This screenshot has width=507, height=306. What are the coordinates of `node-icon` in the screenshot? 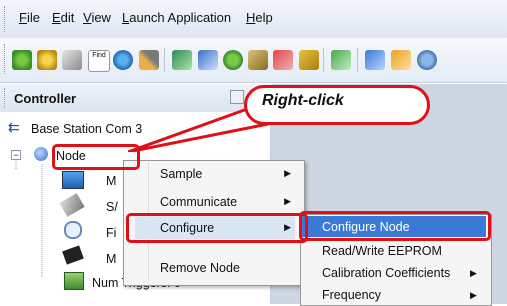 It's located at (41, 154).